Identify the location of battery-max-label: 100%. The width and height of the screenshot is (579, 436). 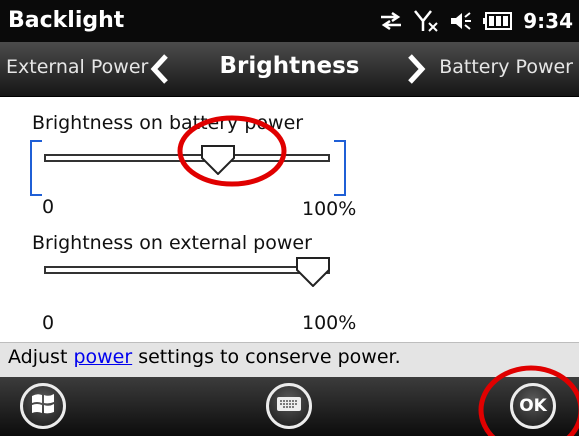
(329, 209).